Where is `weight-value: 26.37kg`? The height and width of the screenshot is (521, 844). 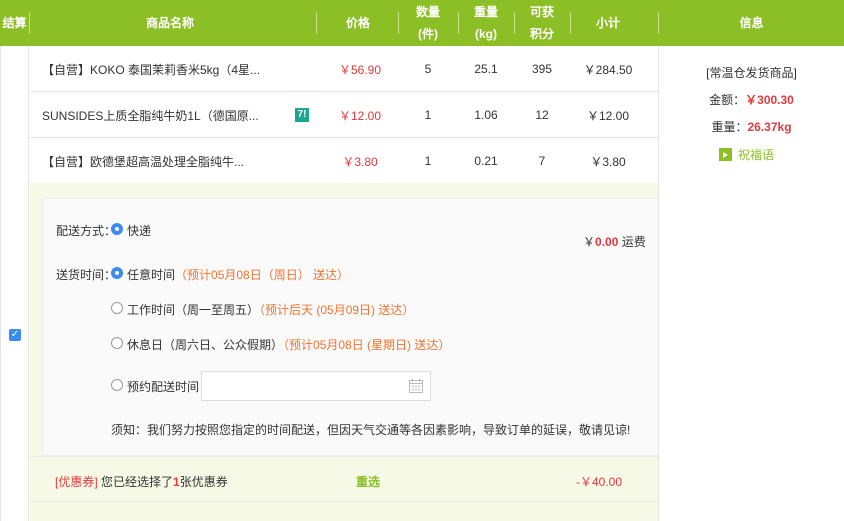 weight-value: 26.37kg is located at coordinates (769, 127).